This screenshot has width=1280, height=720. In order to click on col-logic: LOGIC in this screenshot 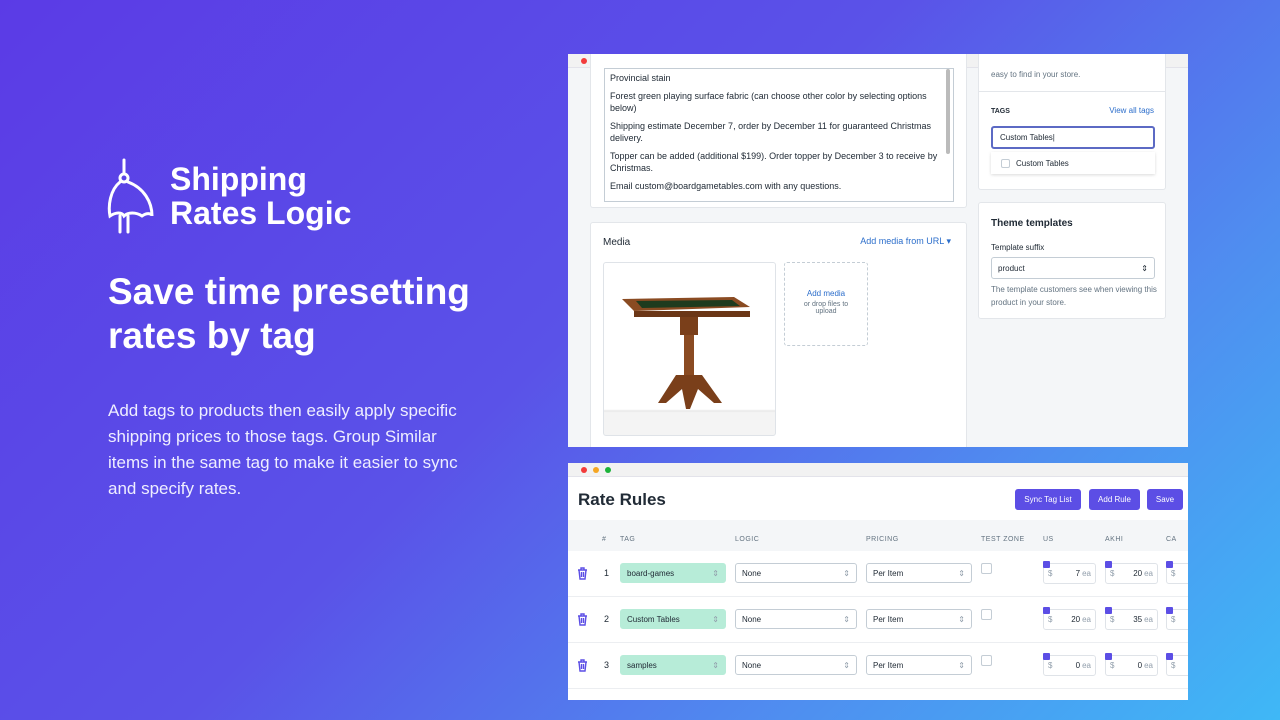, I will do `click(747, 539)`.